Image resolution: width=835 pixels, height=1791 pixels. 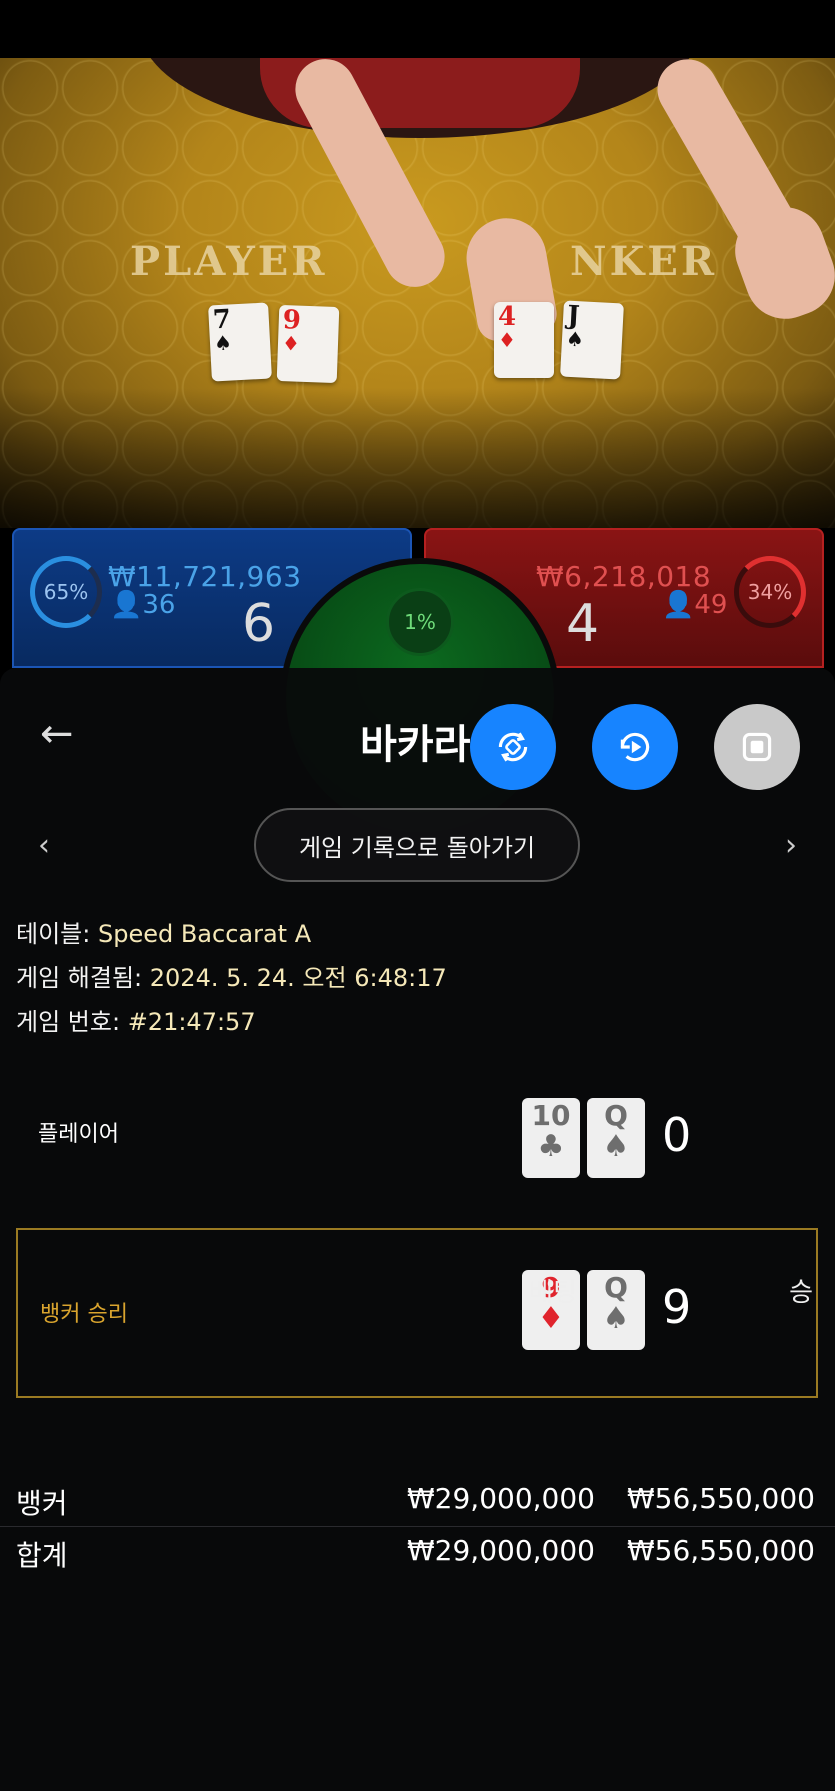 What do you see at coordinates (524, 340) in the screenshot?
I see `video-banker-card-1: 4 ♦` at bounding box center [524, 340].